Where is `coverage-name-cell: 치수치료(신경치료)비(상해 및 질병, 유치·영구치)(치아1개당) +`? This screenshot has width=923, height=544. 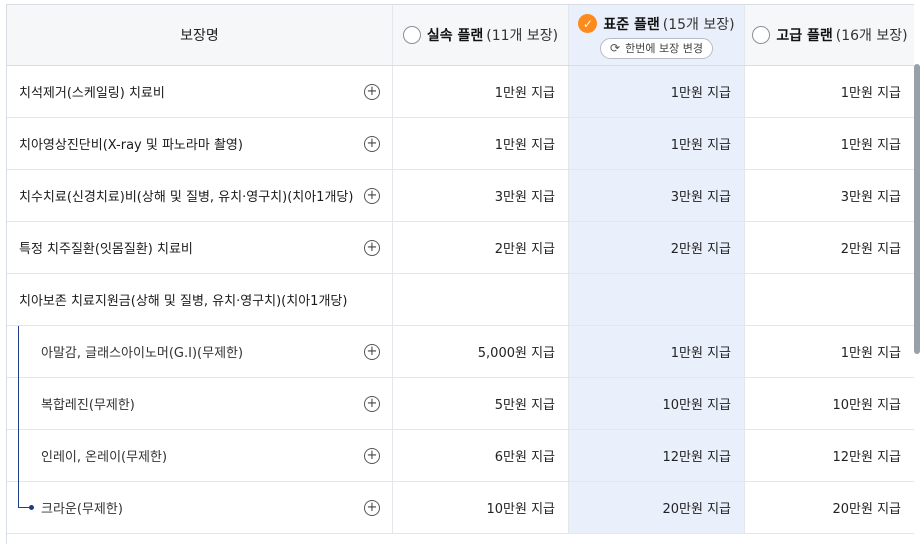 coverage-name-cell: 치수치료(신경치료)비(상해 및 질병, 유치·영구치)(치아1개당) + is located at coordinates (200, 195).